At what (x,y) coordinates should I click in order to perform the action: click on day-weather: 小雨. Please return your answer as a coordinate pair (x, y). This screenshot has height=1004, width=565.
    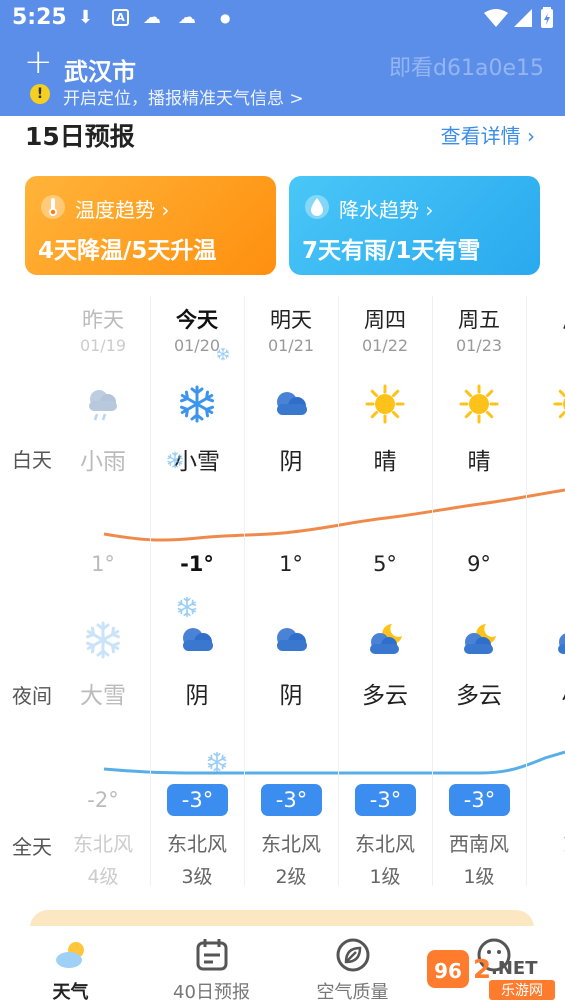
    Looking at the image, I should click on (103, 462).